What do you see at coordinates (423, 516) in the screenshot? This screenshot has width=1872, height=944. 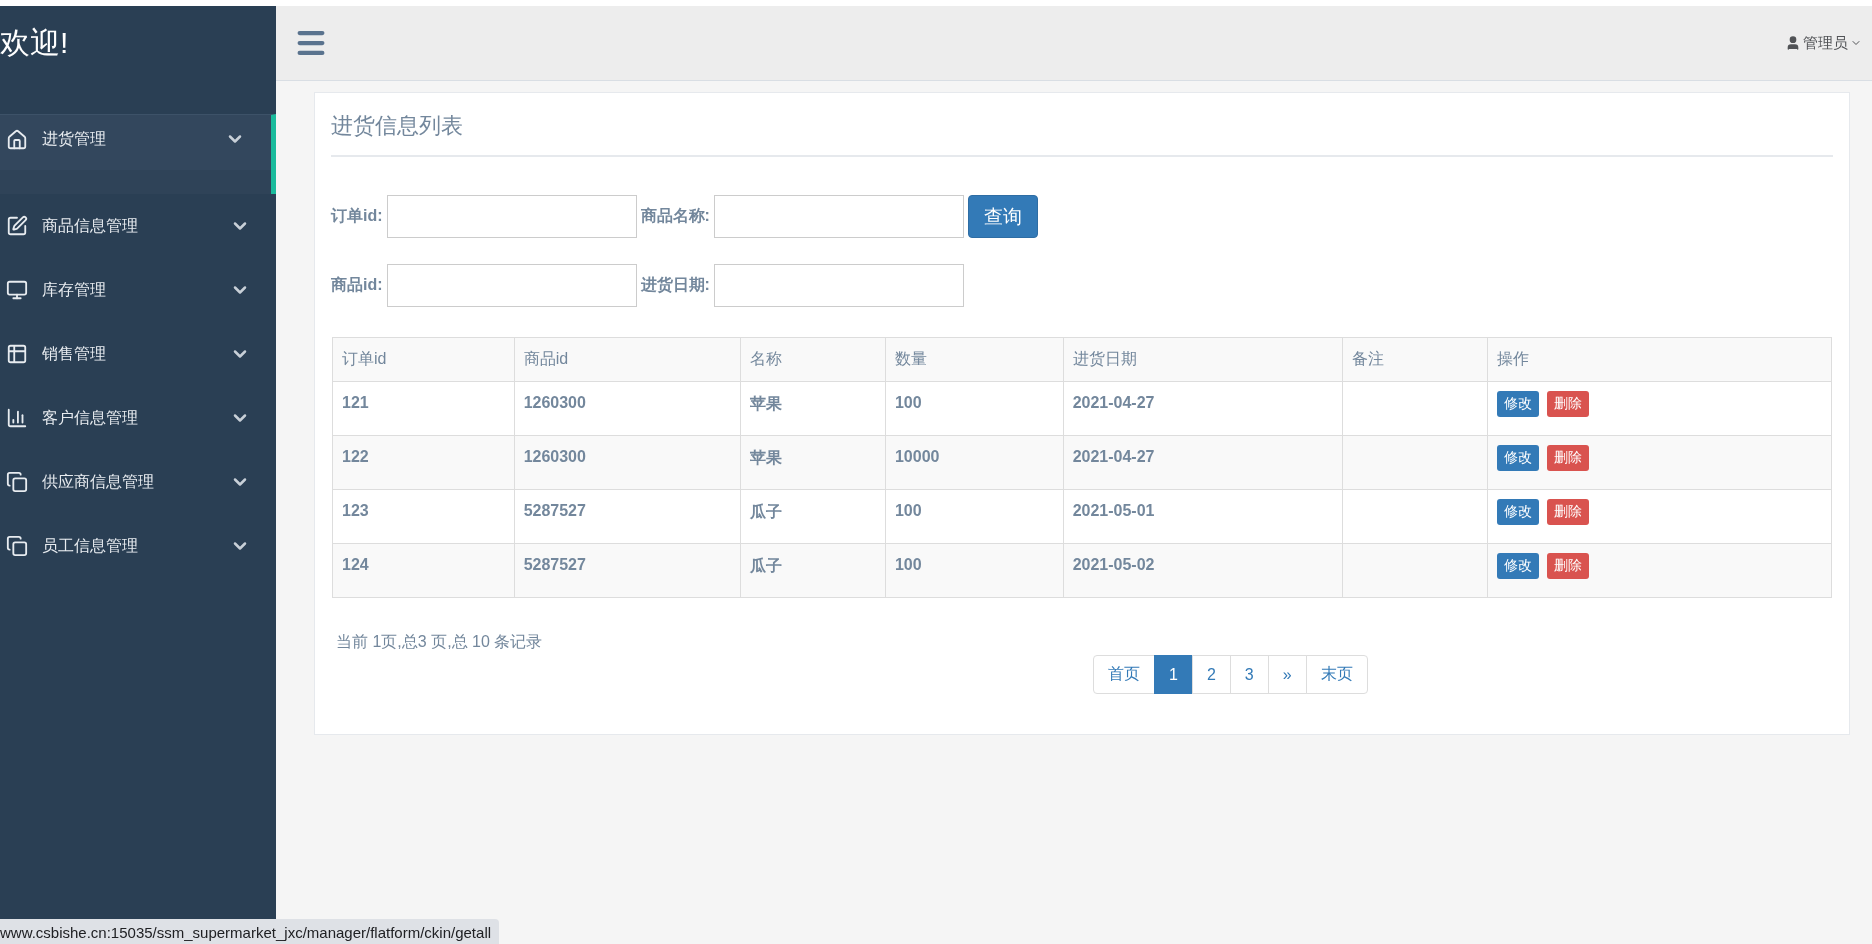 I see `table-cell: 123` at bounding box center [423, 516].